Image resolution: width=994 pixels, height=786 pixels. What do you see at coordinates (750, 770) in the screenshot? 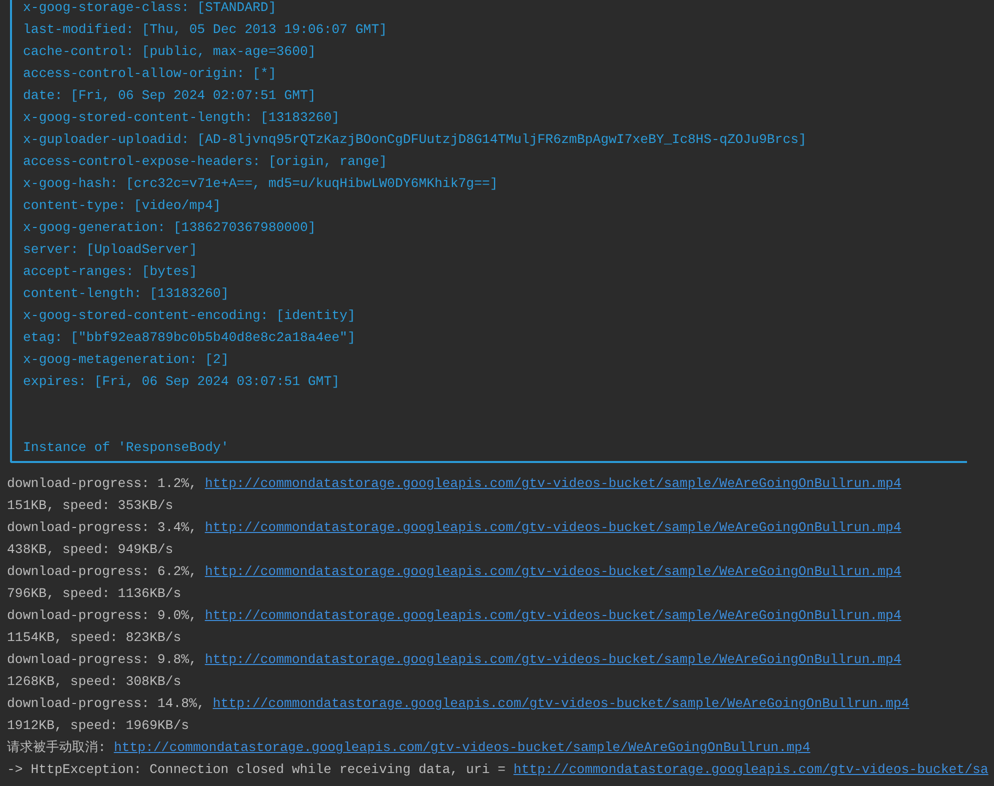
I see `url-link: http://commondatastorage.googleapis.com/gtv-videos-bucket/sa` at bounding box center [750, 770].